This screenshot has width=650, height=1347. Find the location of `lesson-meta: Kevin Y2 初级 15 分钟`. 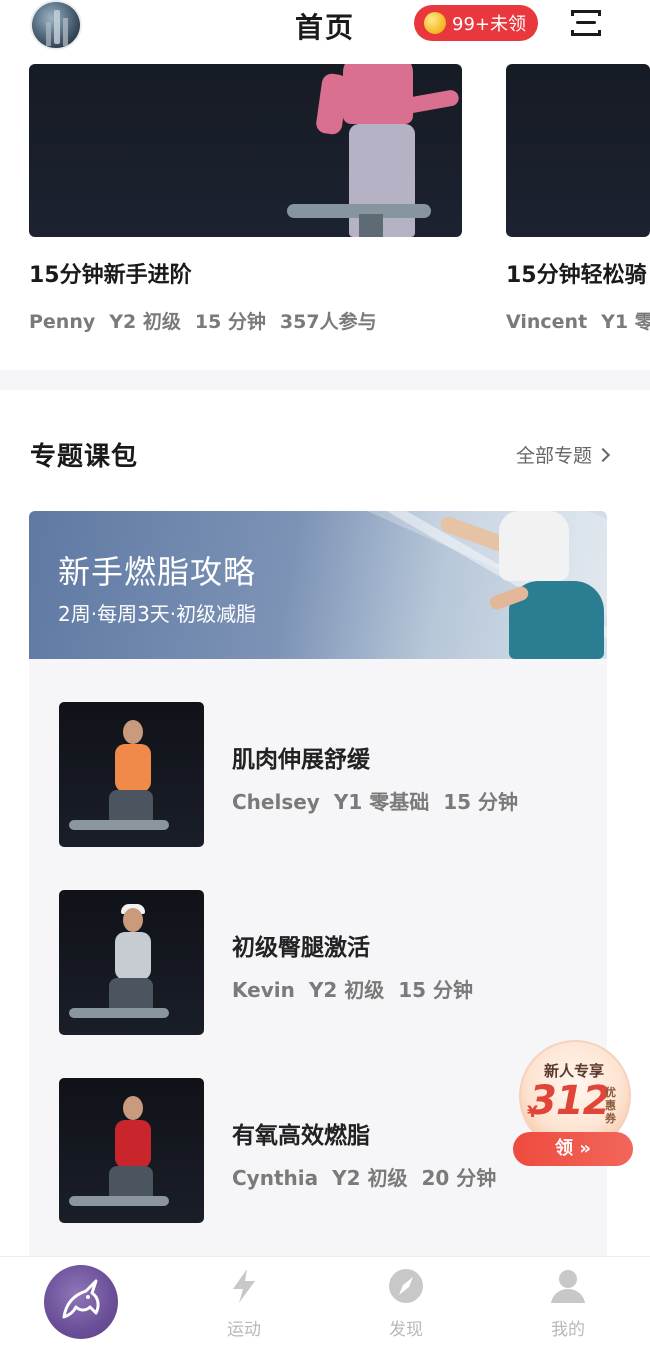

lesson-meta: Kevin Y2 初级 15 分钟 is located at coordinates (359, 988).